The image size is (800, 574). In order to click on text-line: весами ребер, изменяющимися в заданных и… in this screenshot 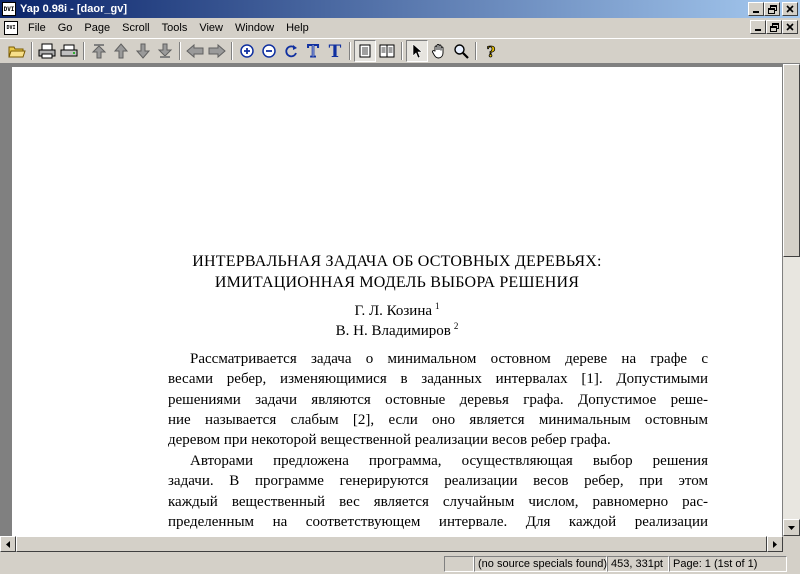, I will do `click(438, 379)`.